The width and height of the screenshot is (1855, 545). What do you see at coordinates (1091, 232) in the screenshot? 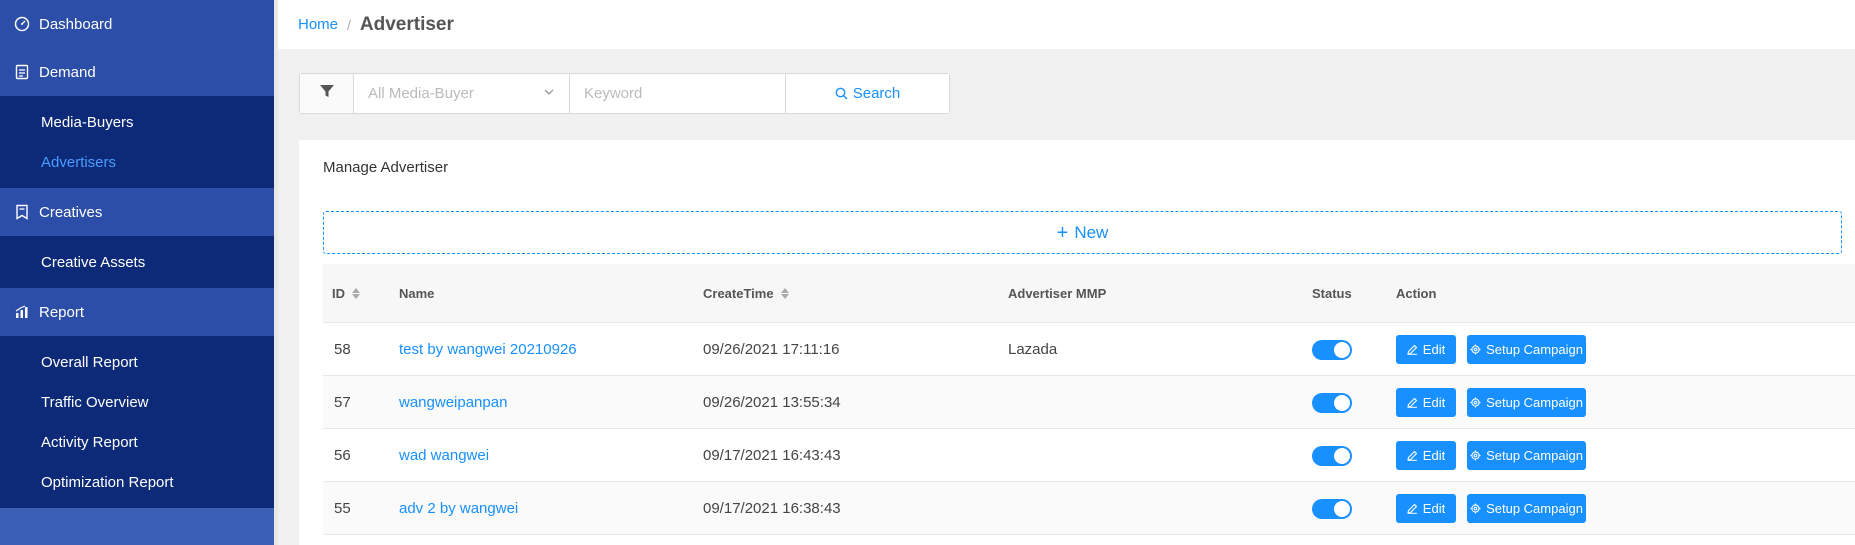
I see `new-button-label: New` at bounding box center [1091, 232].